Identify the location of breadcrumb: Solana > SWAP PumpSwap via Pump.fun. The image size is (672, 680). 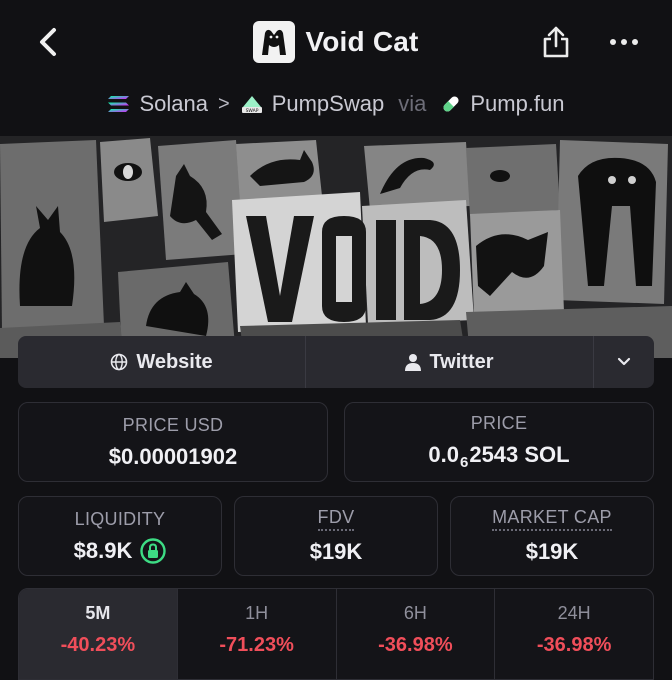
(336, 104).